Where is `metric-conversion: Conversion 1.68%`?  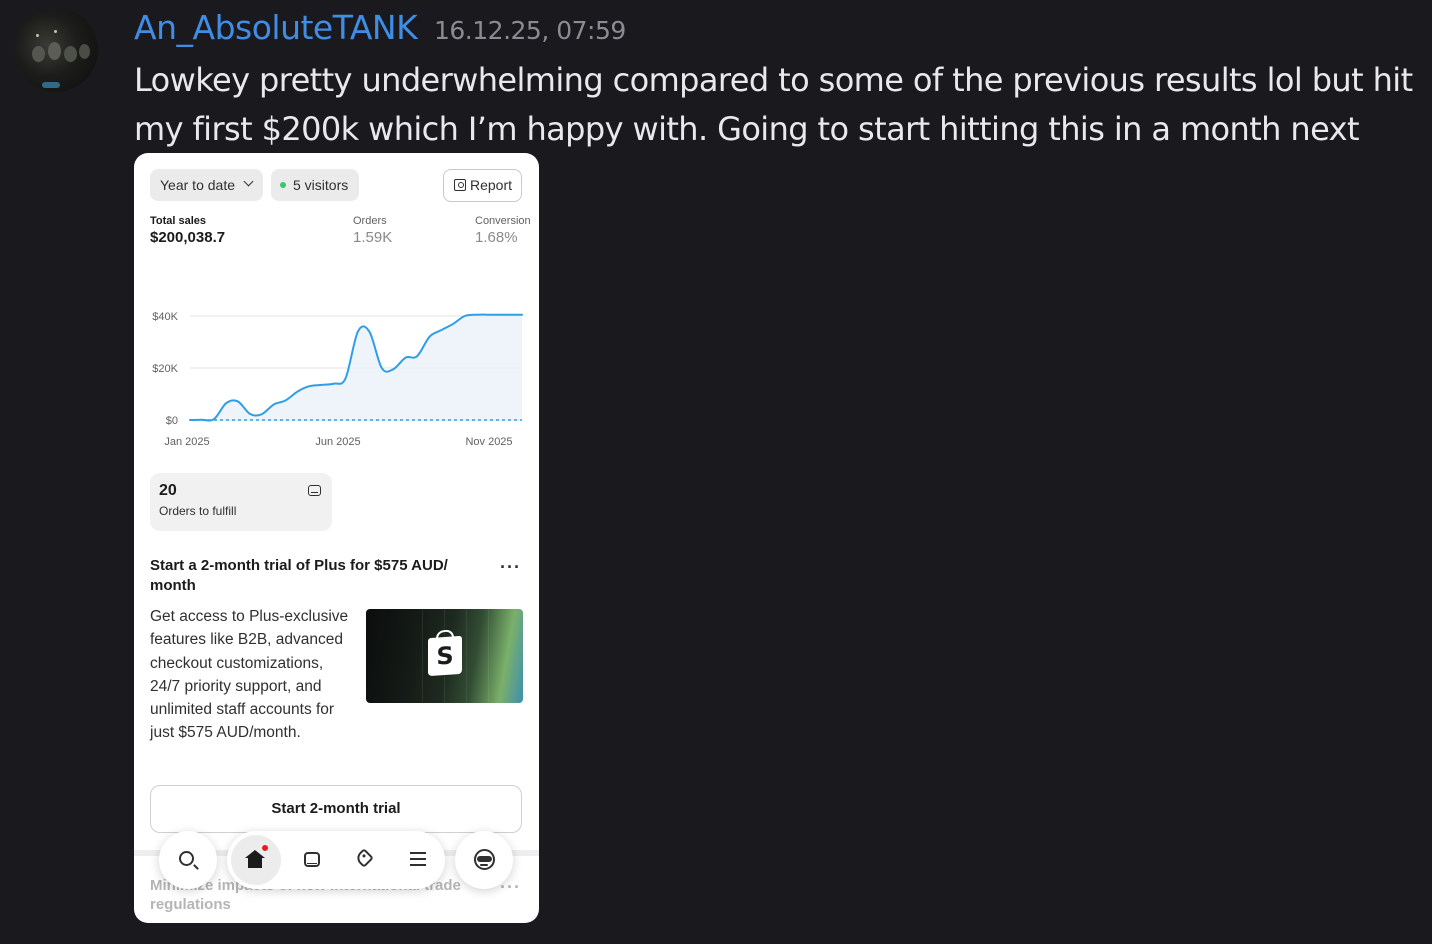 metric-conversion: Conversion 1.68% is located at coordinates (503, 230).